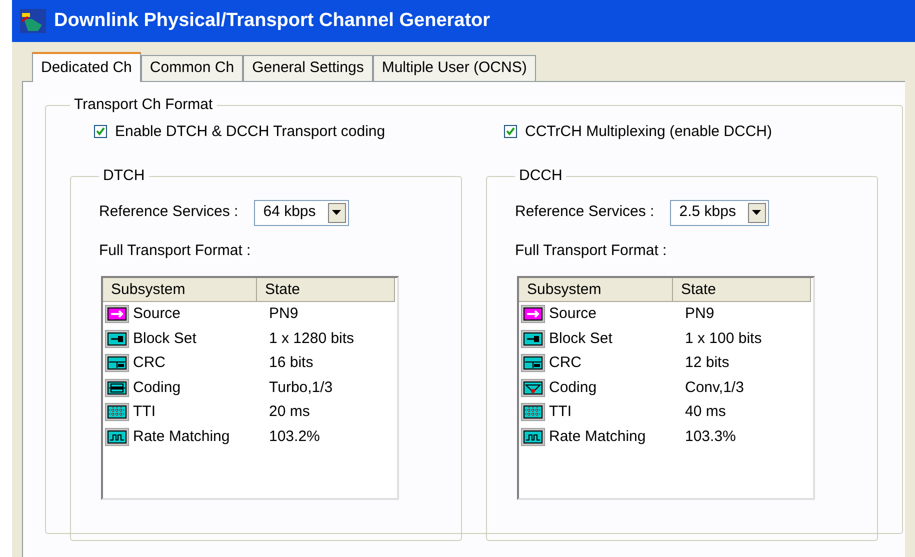 This screenshot has height=557, width=915. Describe the element at coordinates (541, 176) in the screenshot. I see `group-title: DCCH` at that location.